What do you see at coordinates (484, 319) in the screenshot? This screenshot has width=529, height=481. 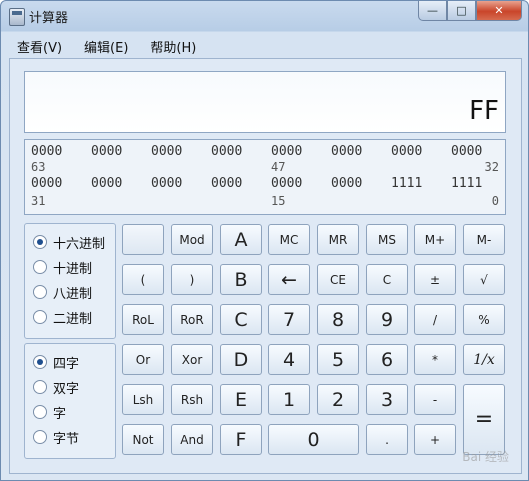 I see `percent-button: %` at bounding box center [484, 319].